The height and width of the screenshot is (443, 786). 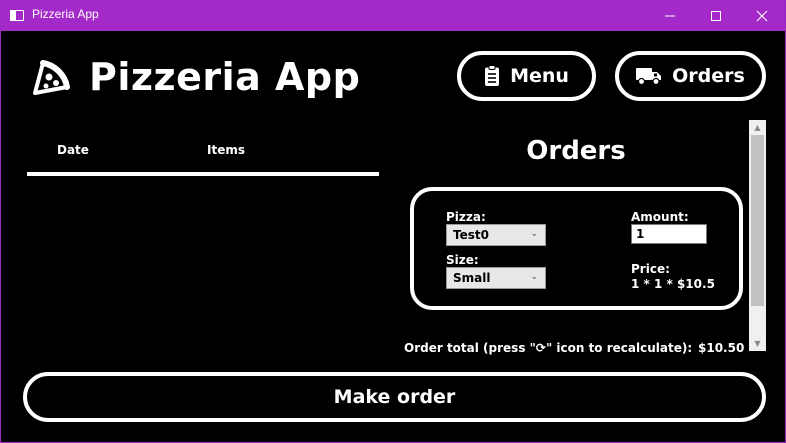 What do you see at coordinates (496, 235) in the screenshot?
I see `pizza-select: Test0 ⌄` at bounding box center [496, 235].